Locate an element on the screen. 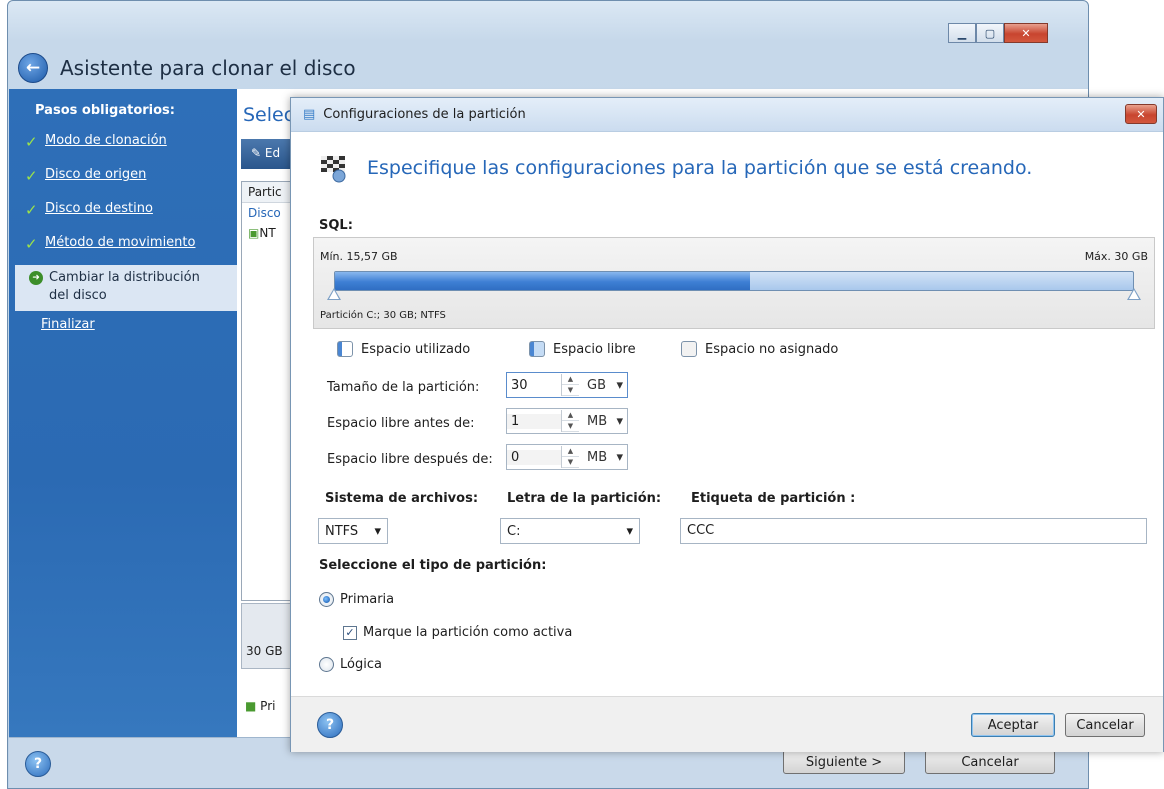  legend-used: Espacio utilizado is located at coordinates (403, 349).